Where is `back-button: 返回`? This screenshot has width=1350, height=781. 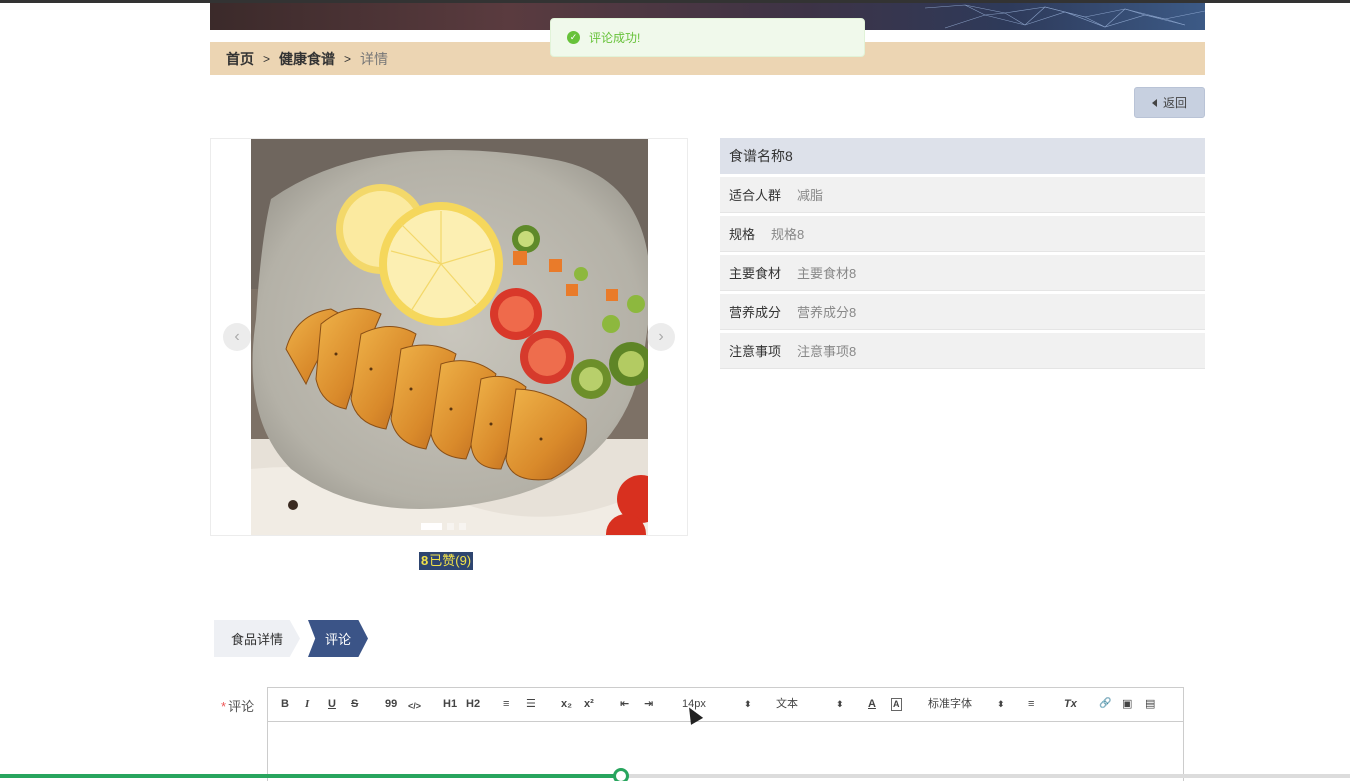 back-button: 返回 is located at coordinates (1169, 102).